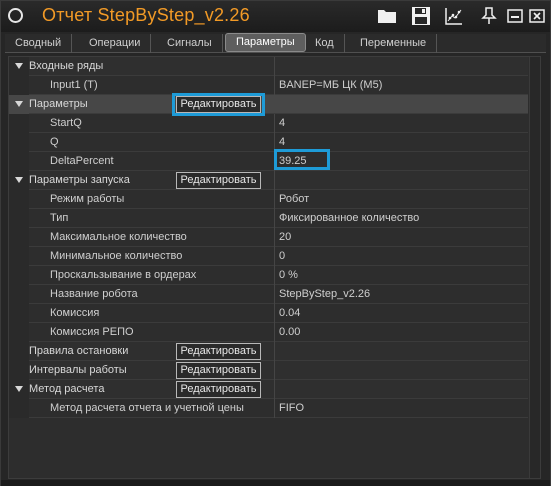 The image size is (551, 486). Describe the element at coordinates (324, 294) in the screenshot. I see `property-value: StepByStep_v2.26` at that location.